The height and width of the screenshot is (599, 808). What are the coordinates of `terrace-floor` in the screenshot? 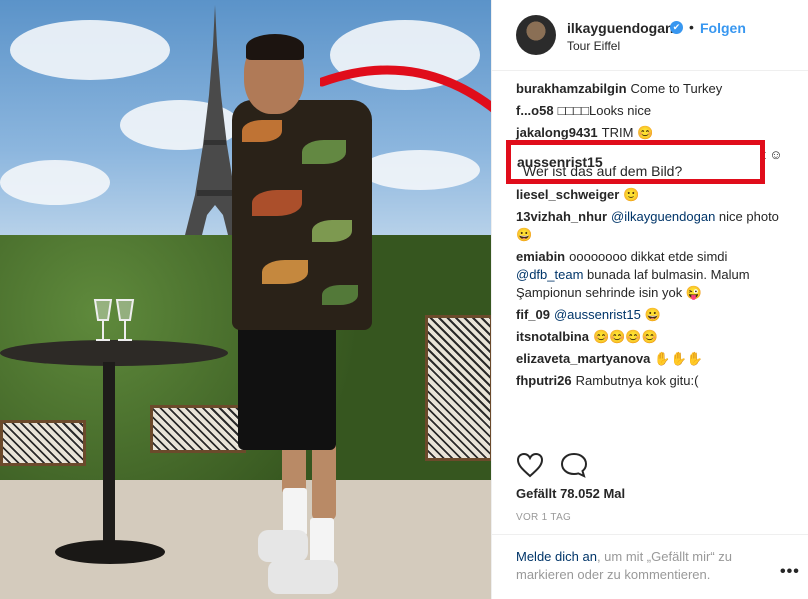 It's located at (245, 539).